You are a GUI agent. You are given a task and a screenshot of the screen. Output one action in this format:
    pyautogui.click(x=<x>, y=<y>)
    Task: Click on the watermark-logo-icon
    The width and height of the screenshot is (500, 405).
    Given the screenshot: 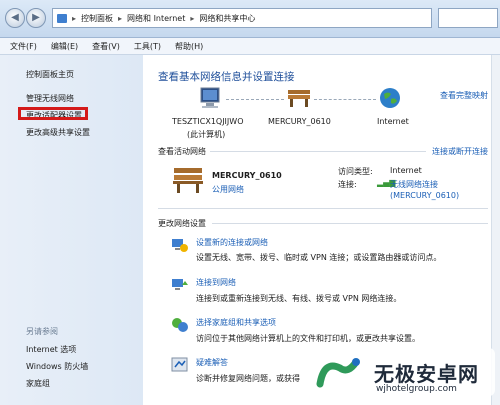 What is the action you would take?
    pyautogui.click(x=341, y=374)
    